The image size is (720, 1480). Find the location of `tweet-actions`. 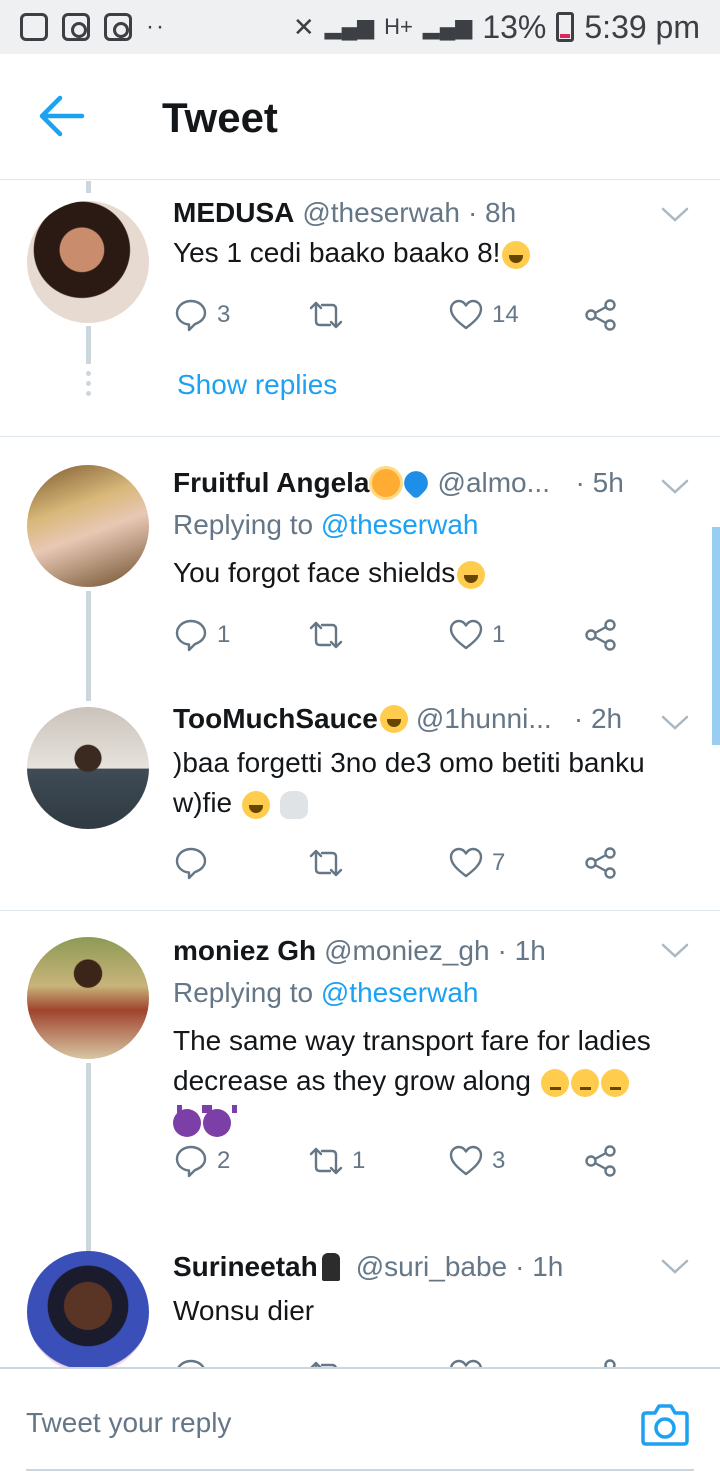

tweet-actions is located at coordinates (433, 1362).